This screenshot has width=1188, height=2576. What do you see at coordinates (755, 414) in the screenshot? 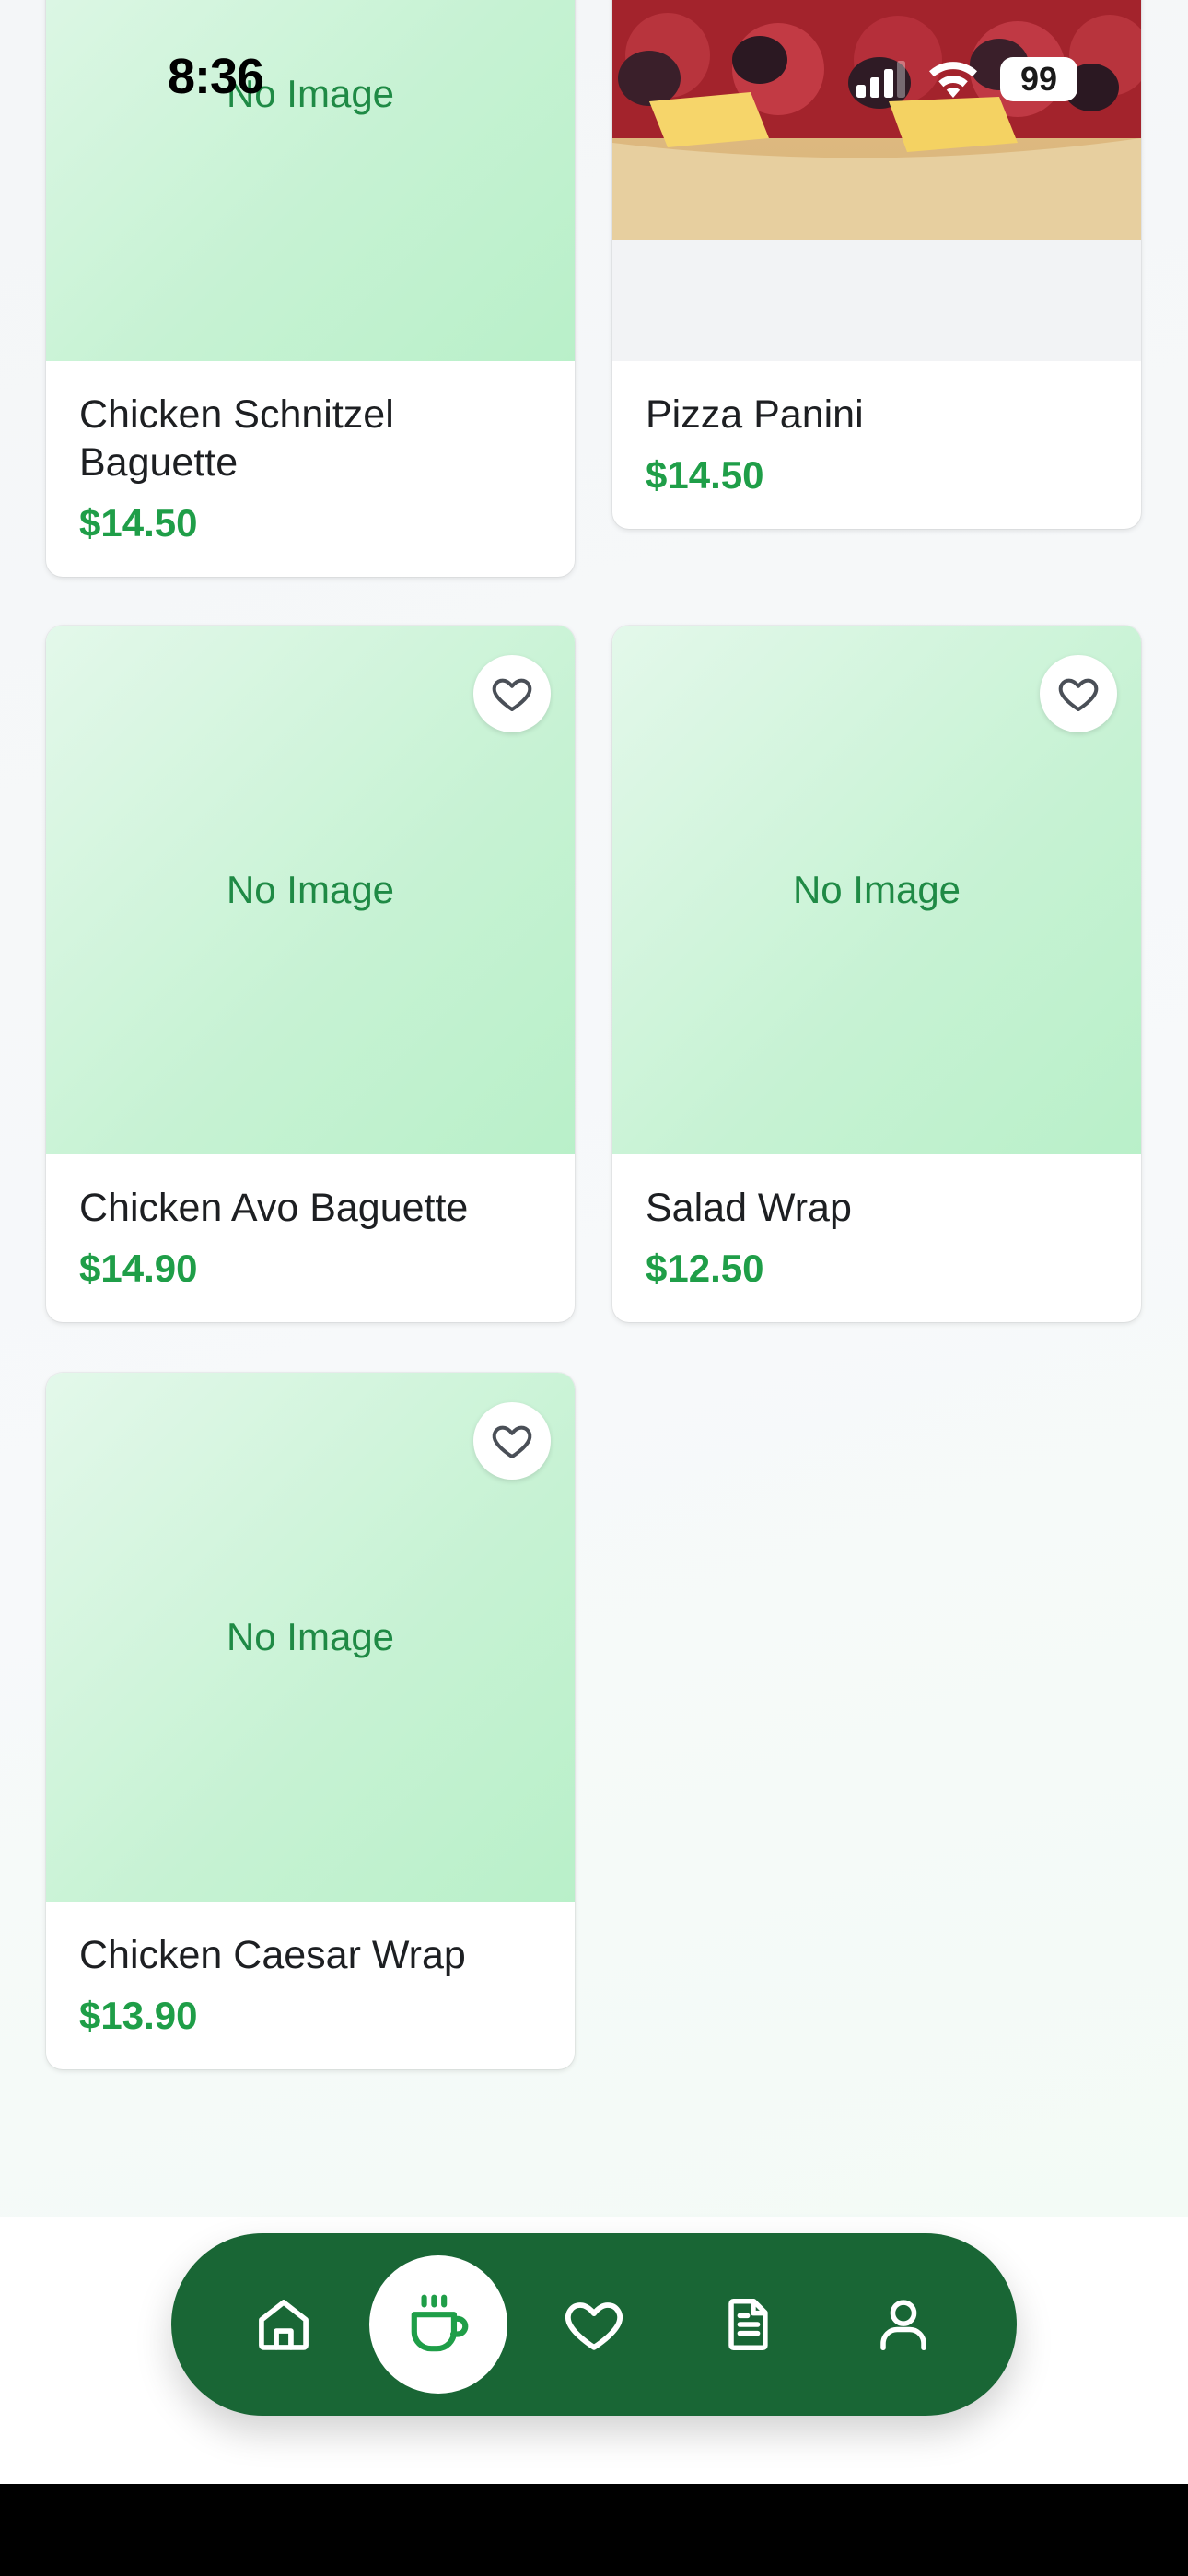
I see `product-name: Pizza Panini` at bounding box center [755, 414].